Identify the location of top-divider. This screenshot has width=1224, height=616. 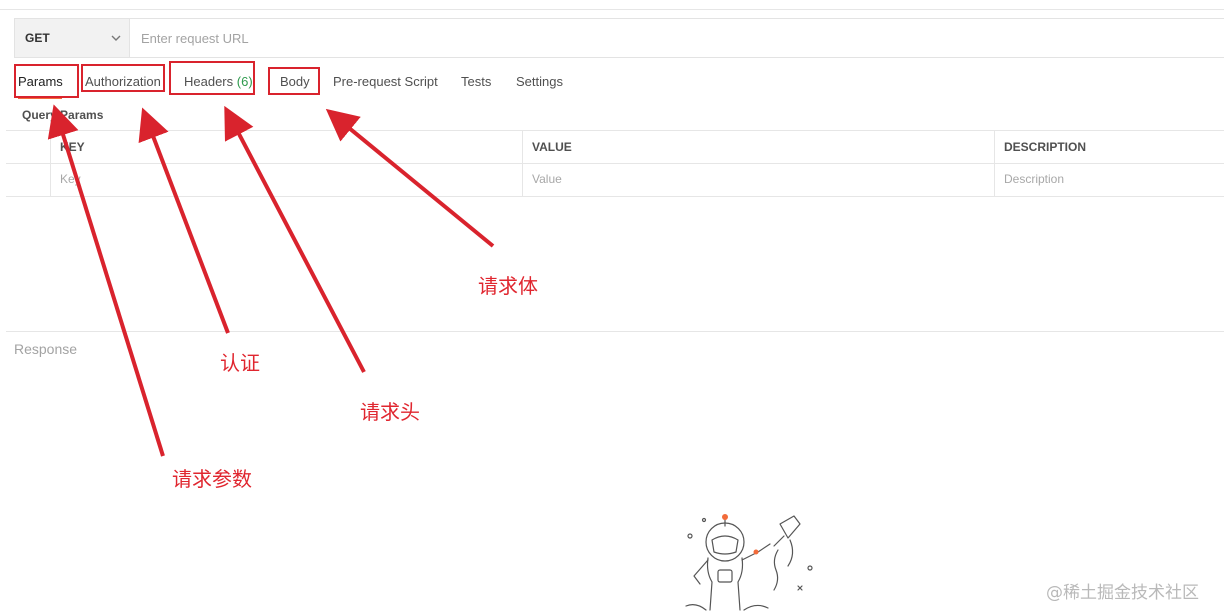
(612, 9).